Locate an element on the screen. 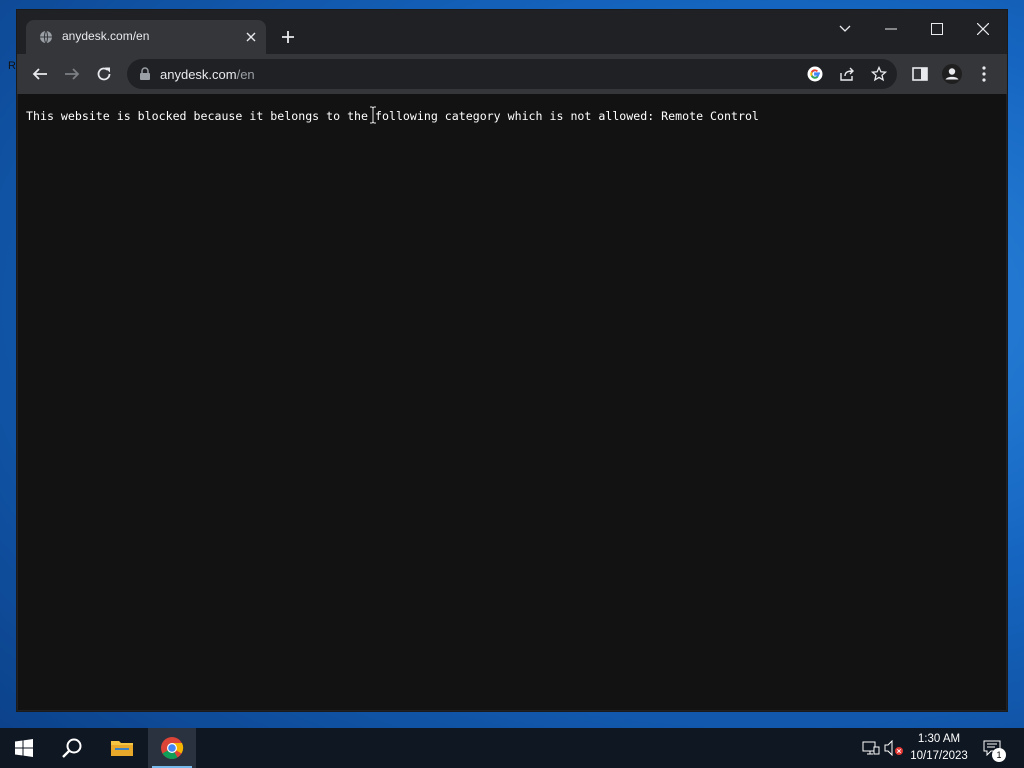 Image resolution: width=1024 pixels, height=768 pixels. clock-time: 1:30 AM is located at coordinates (939, 739).